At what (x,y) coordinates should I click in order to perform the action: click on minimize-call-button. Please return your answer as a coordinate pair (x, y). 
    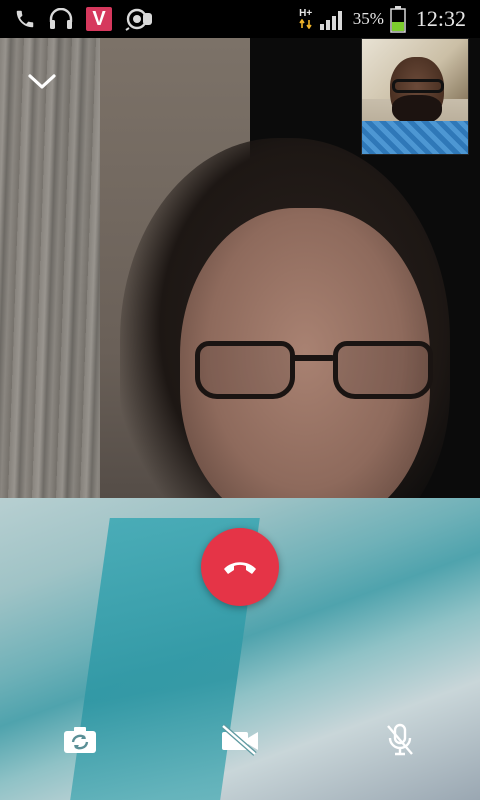
    Looking at the image, I should click on (42, 82).